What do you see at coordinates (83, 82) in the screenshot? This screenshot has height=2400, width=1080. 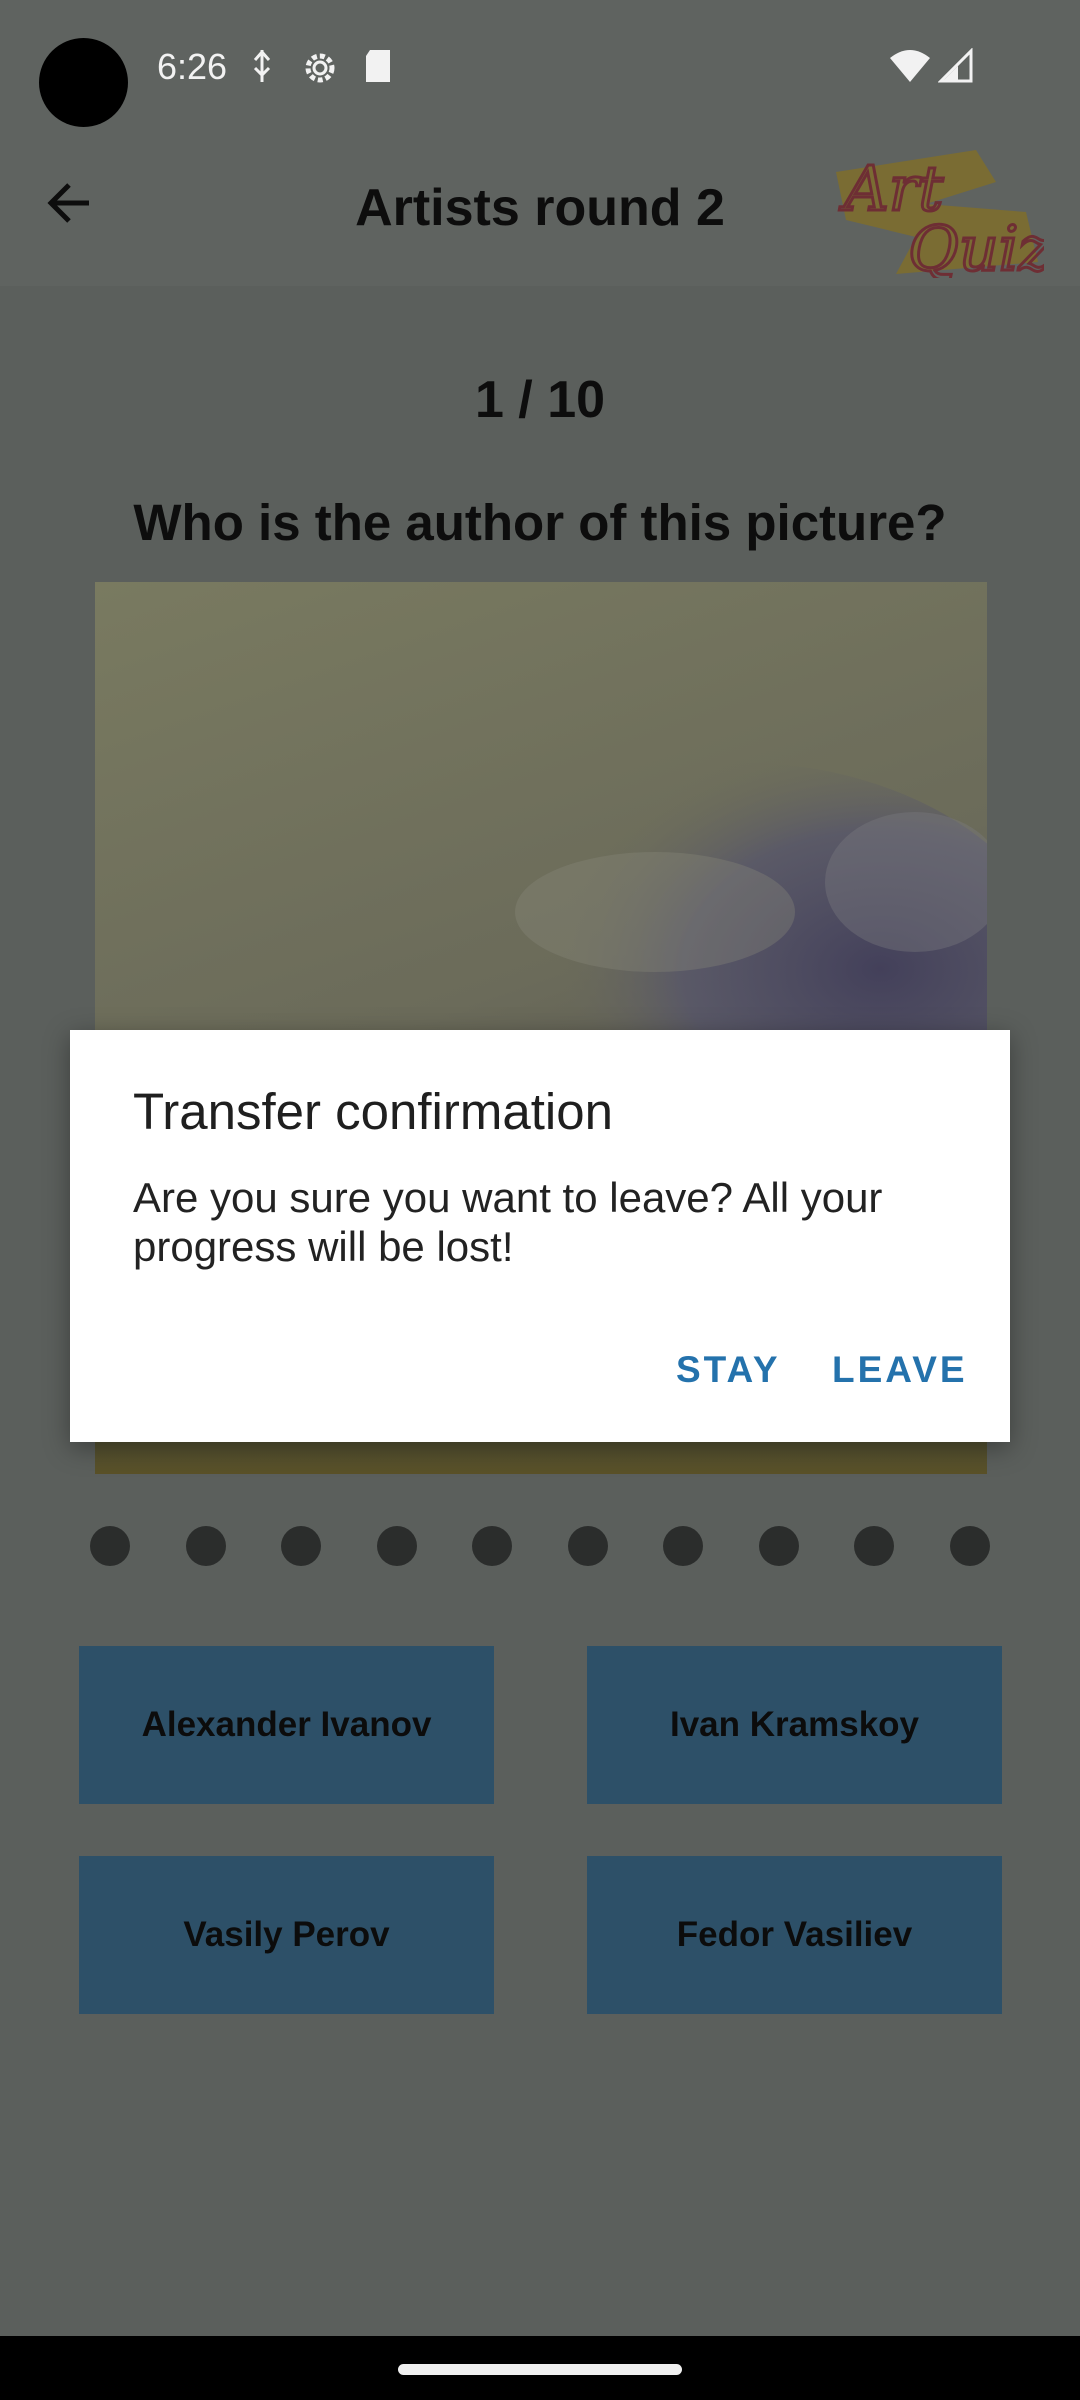 I see `camera-cutout` at bounding box center [83, 82].